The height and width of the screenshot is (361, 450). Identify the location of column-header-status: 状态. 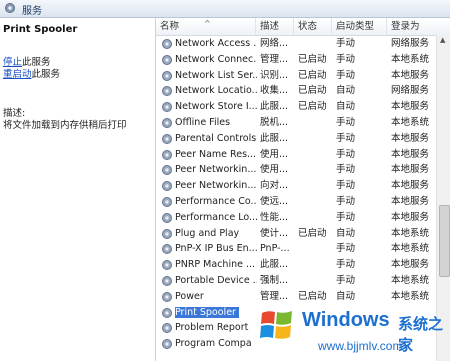
(313, 26).